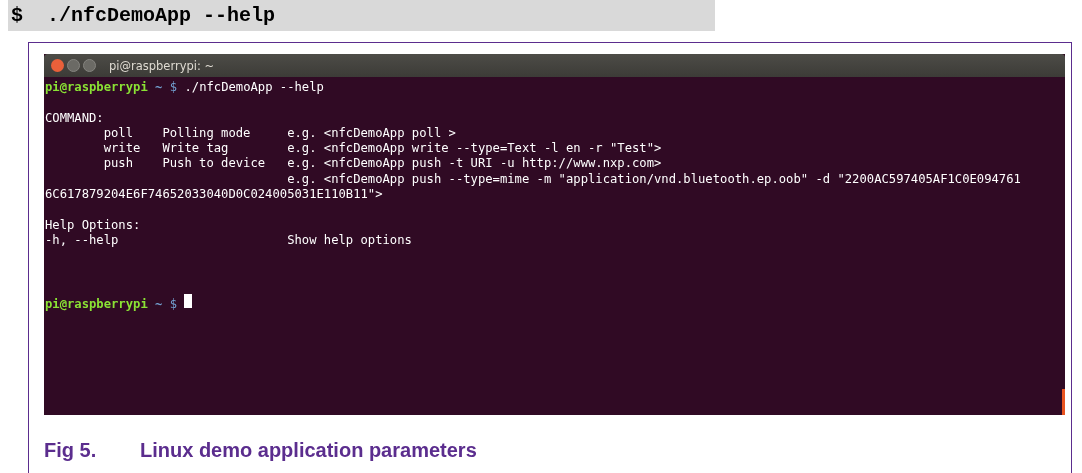  Describe the element at coordinates (143, 15) in the screenshot. I see `code-command: $ ./nfcDemoApp --help` at that location.